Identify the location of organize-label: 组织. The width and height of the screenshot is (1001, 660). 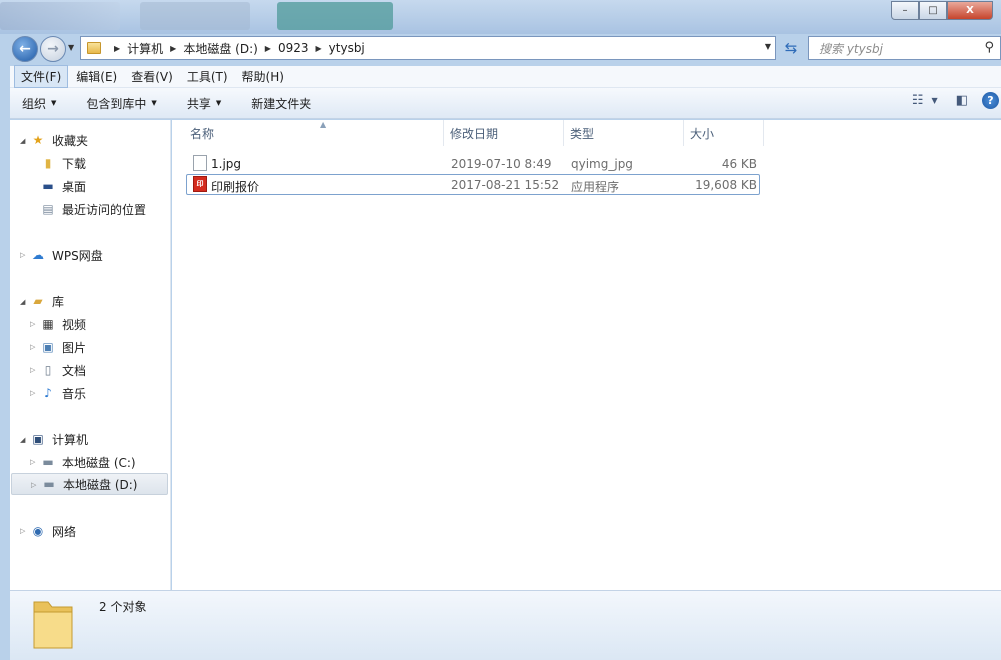
(34, 103).